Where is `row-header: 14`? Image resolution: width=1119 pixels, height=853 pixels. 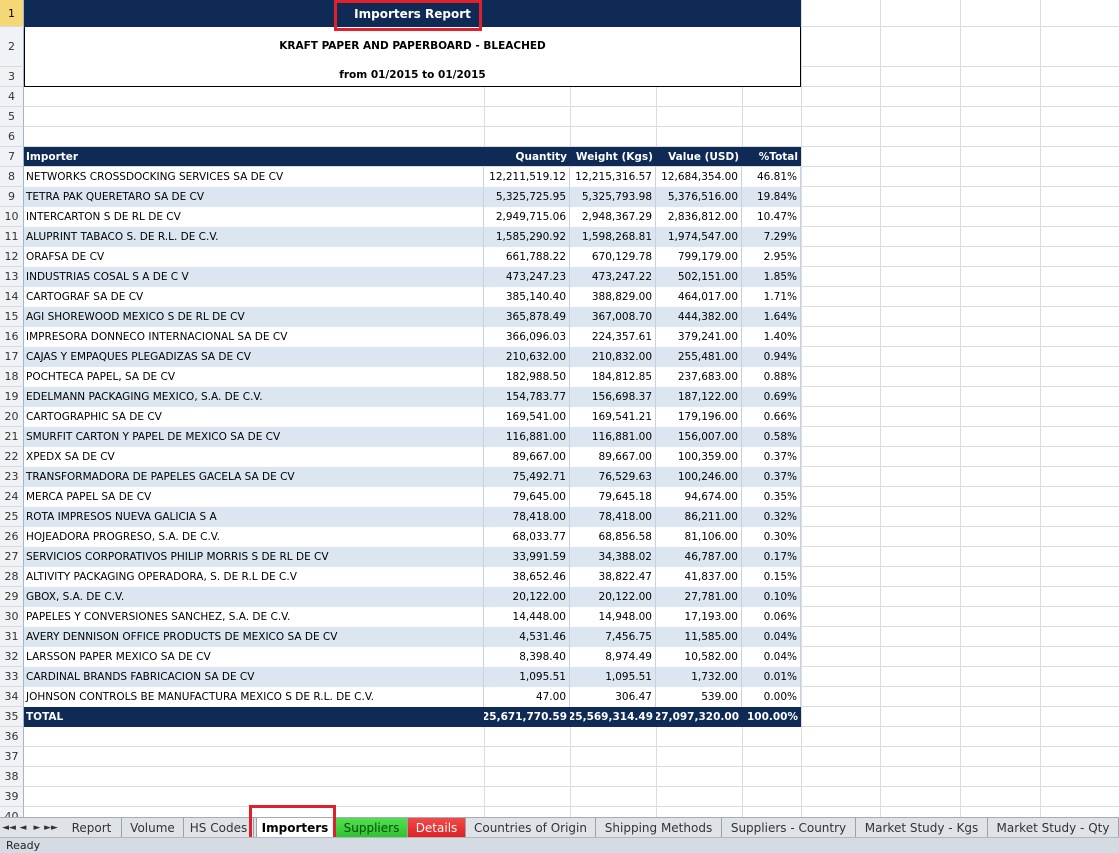 row-header: 14 is located at coordinates (12, 297).